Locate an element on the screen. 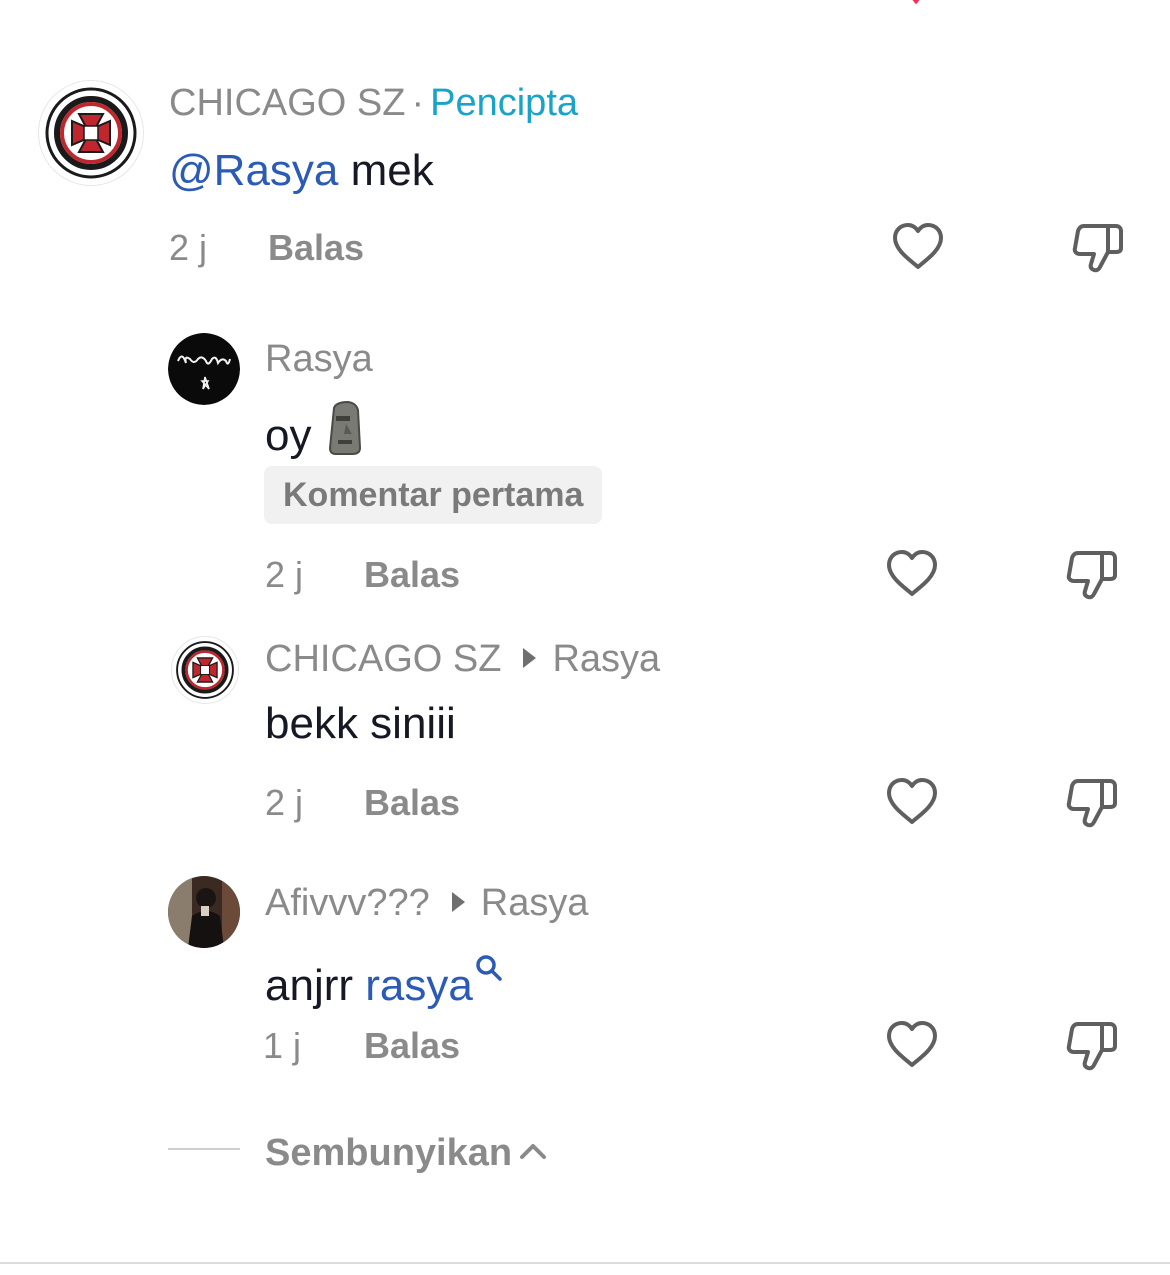 The height and width of the screenshot is (1275, 1170). comment-text: @Rasya mek is located at coordinates (301, 171).